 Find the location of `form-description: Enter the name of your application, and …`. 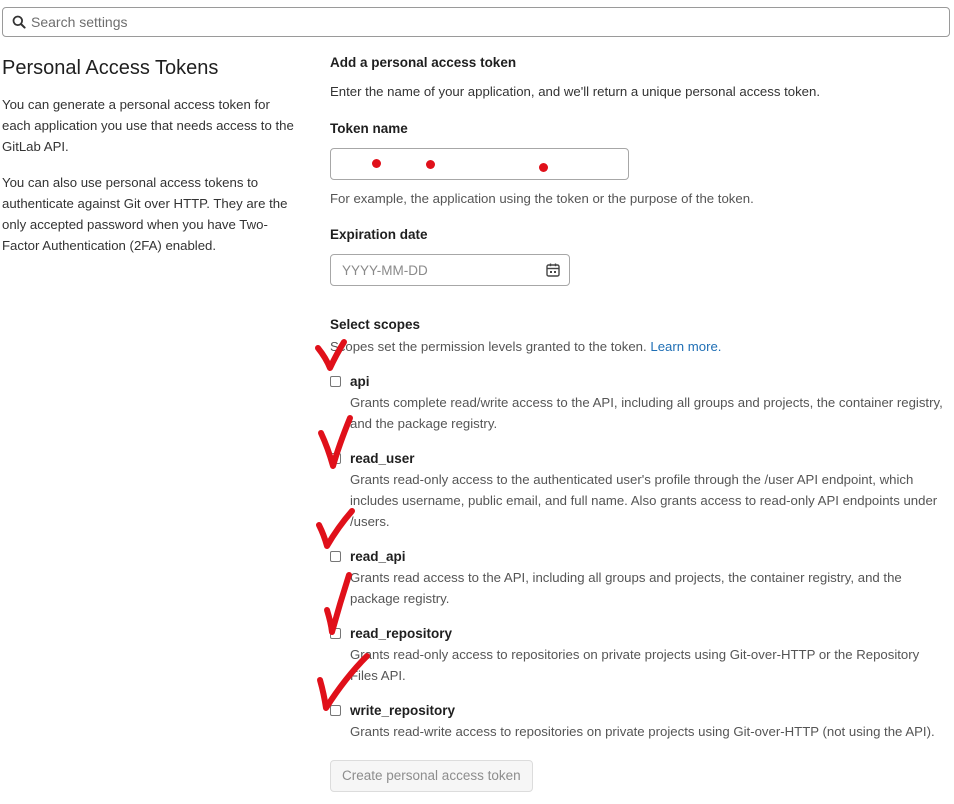

form-description: Enter the name of your application, and … is located at coordinates (575, 91).